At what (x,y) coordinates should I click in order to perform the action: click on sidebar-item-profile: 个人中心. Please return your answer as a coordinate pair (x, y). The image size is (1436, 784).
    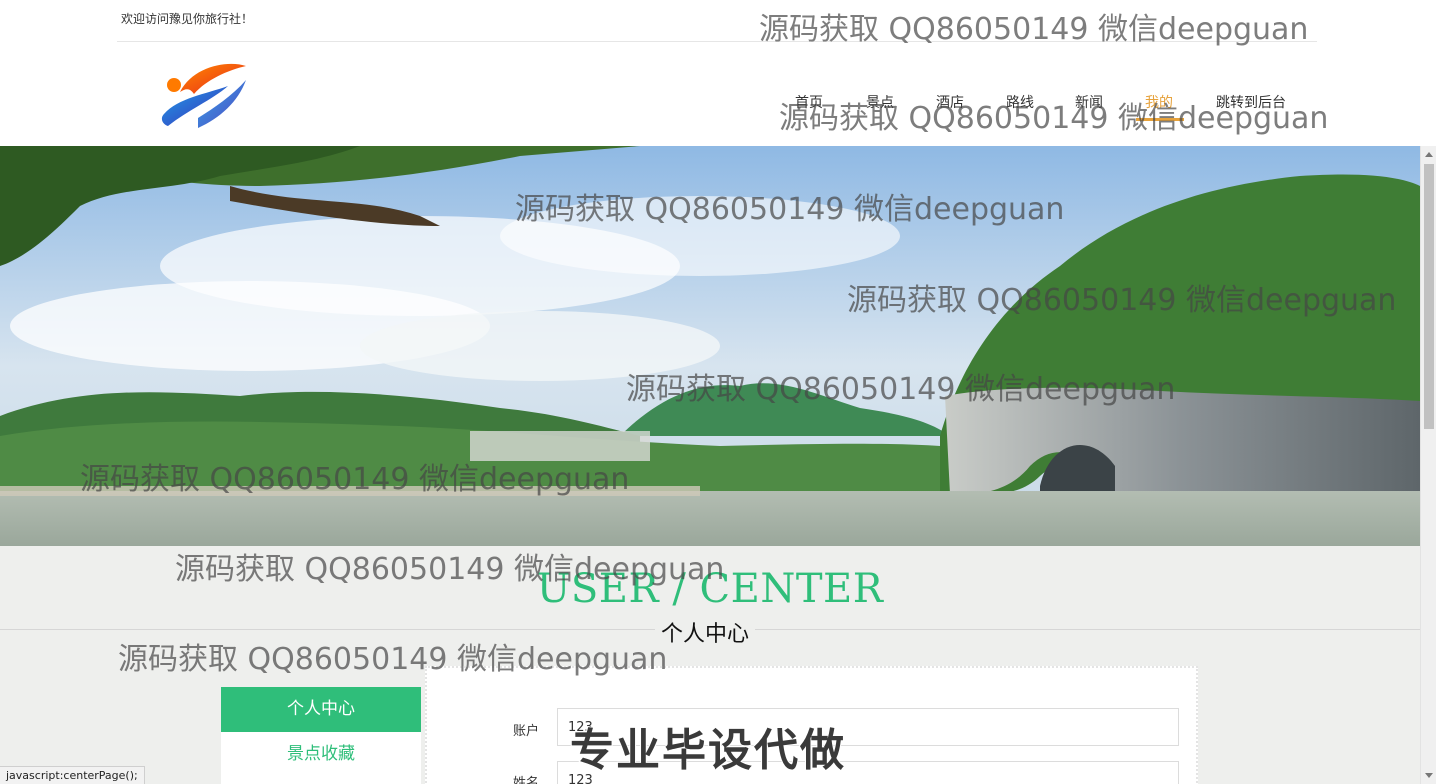
    Looking at the image, I should click on (321, 709).